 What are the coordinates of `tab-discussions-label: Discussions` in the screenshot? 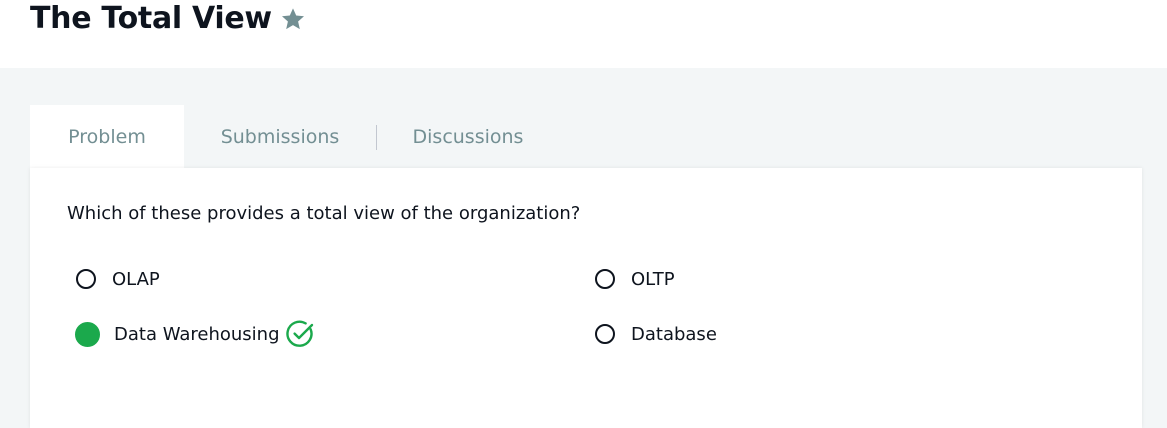 It's located at (468, 137).